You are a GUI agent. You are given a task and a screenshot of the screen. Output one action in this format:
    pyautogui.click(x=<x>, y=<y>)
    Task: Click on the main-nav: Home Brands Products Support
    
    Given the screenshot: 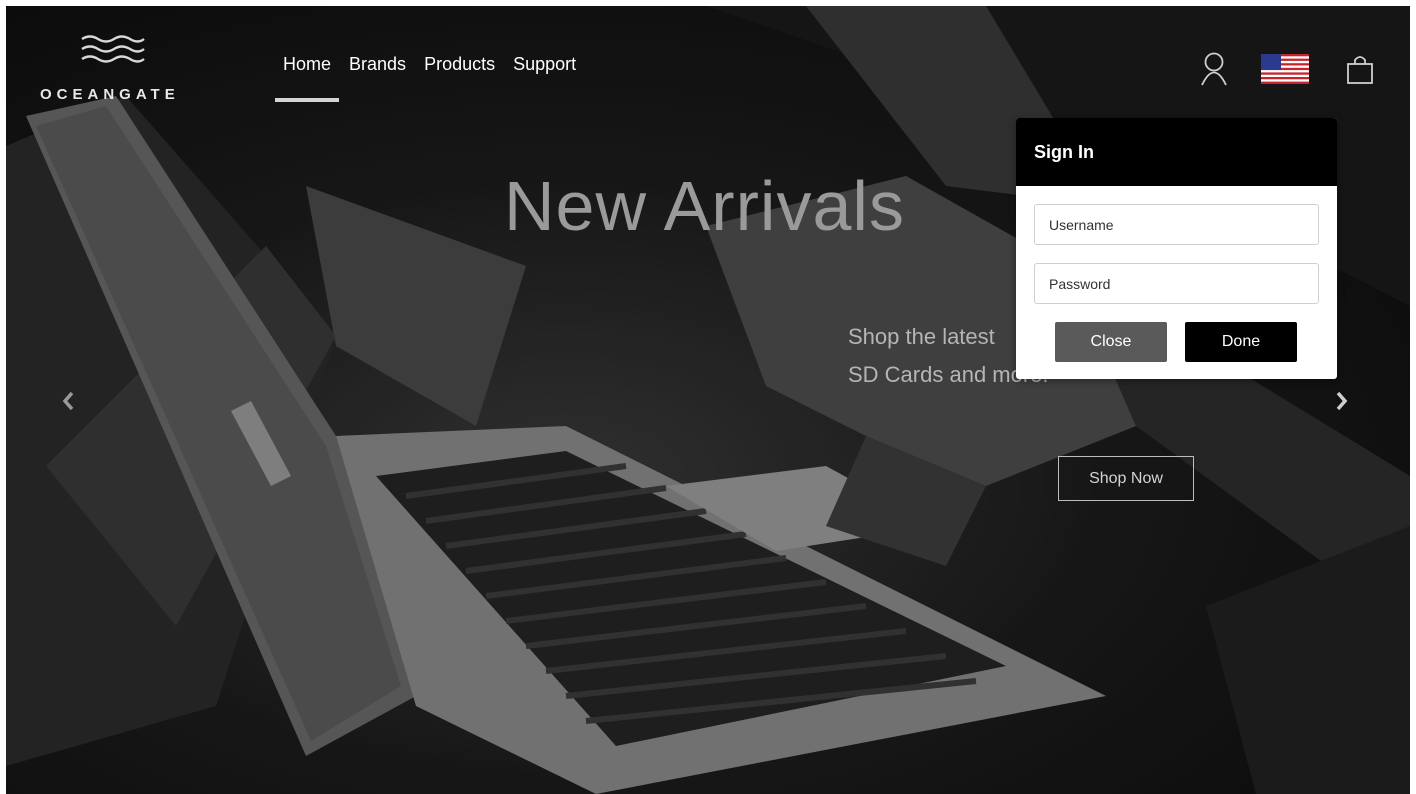 What is the action you would take?
    pyautogui.click(x=429, y=76)
    